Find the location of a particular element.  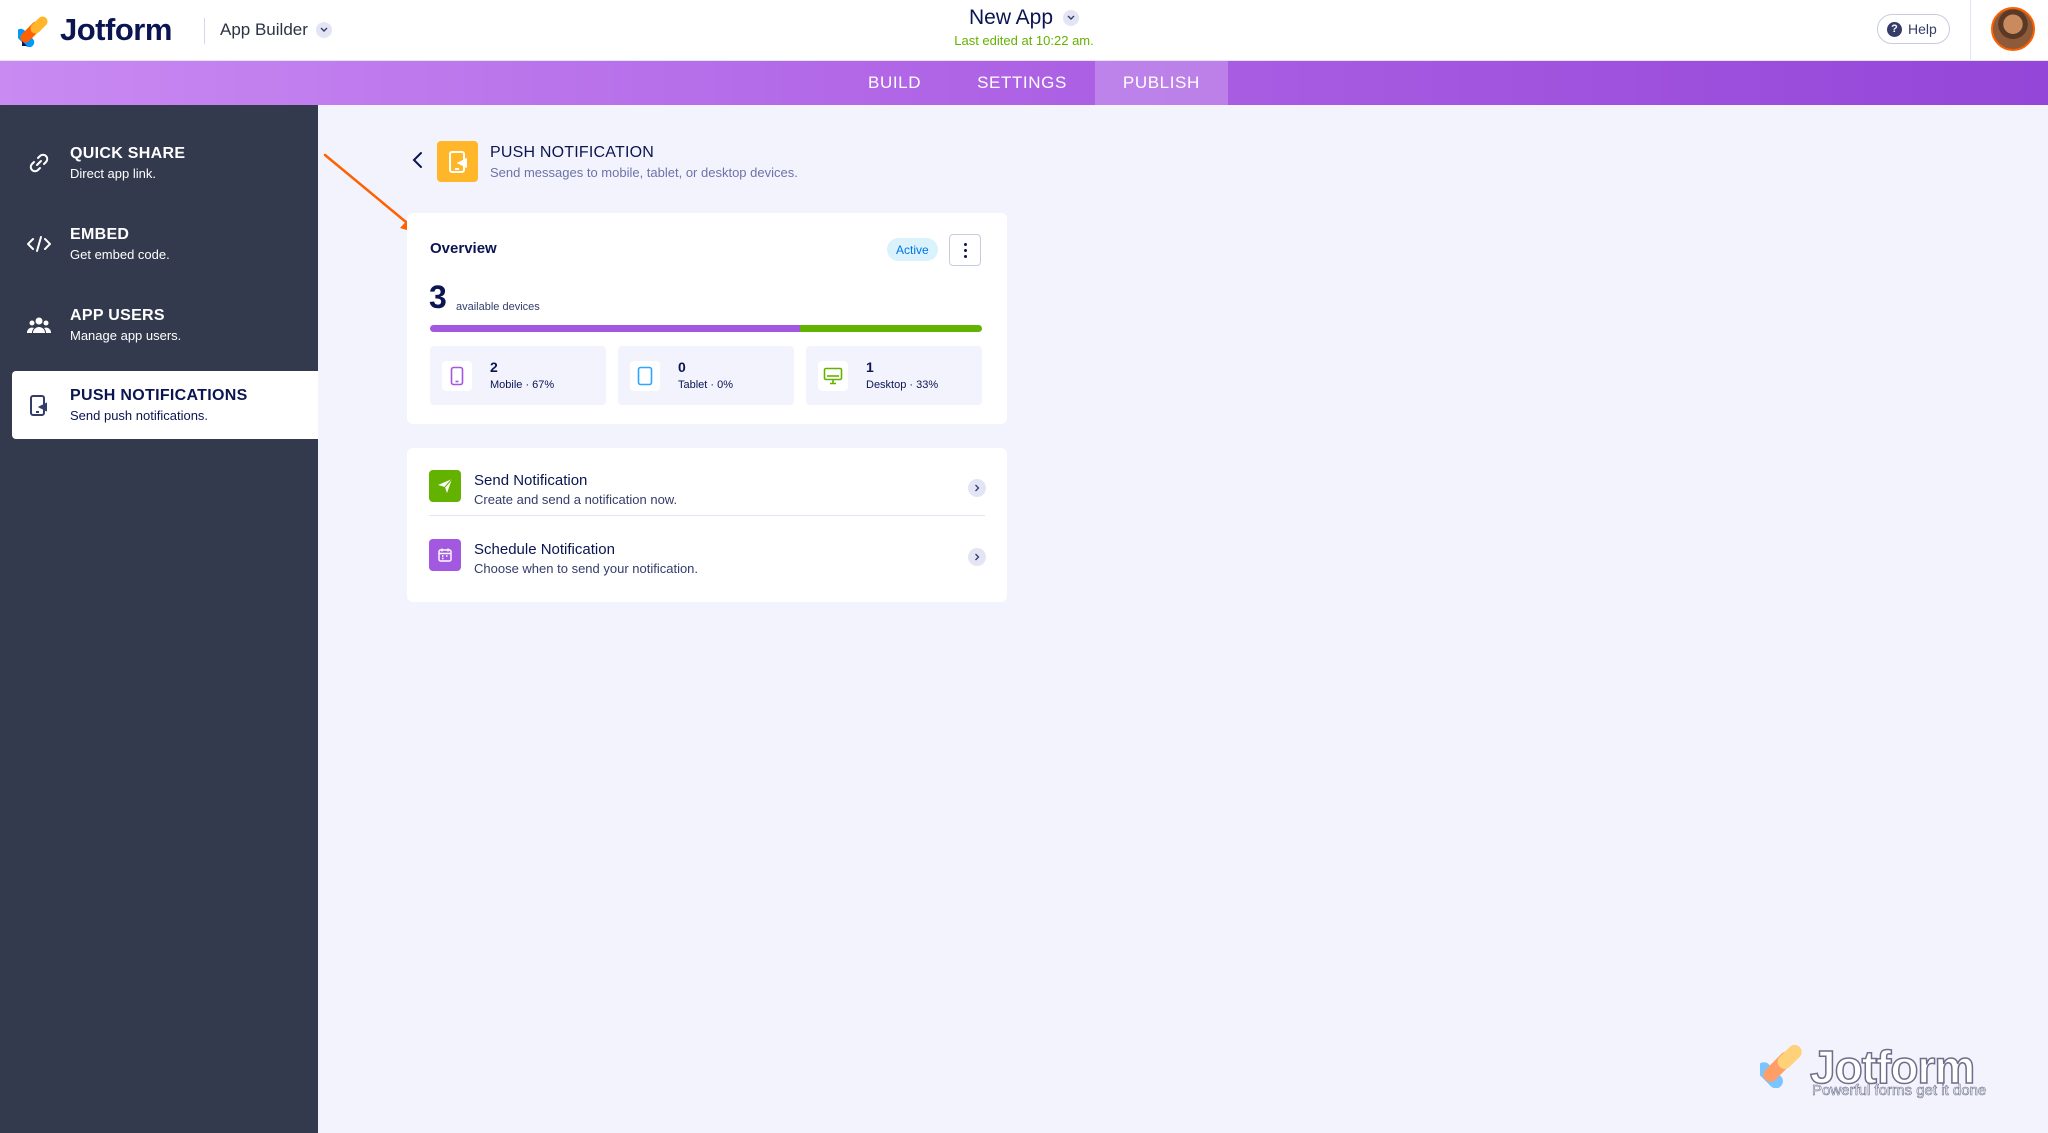

page-title: PUSH NOTIFICATION is located at coordinates (572, 152).